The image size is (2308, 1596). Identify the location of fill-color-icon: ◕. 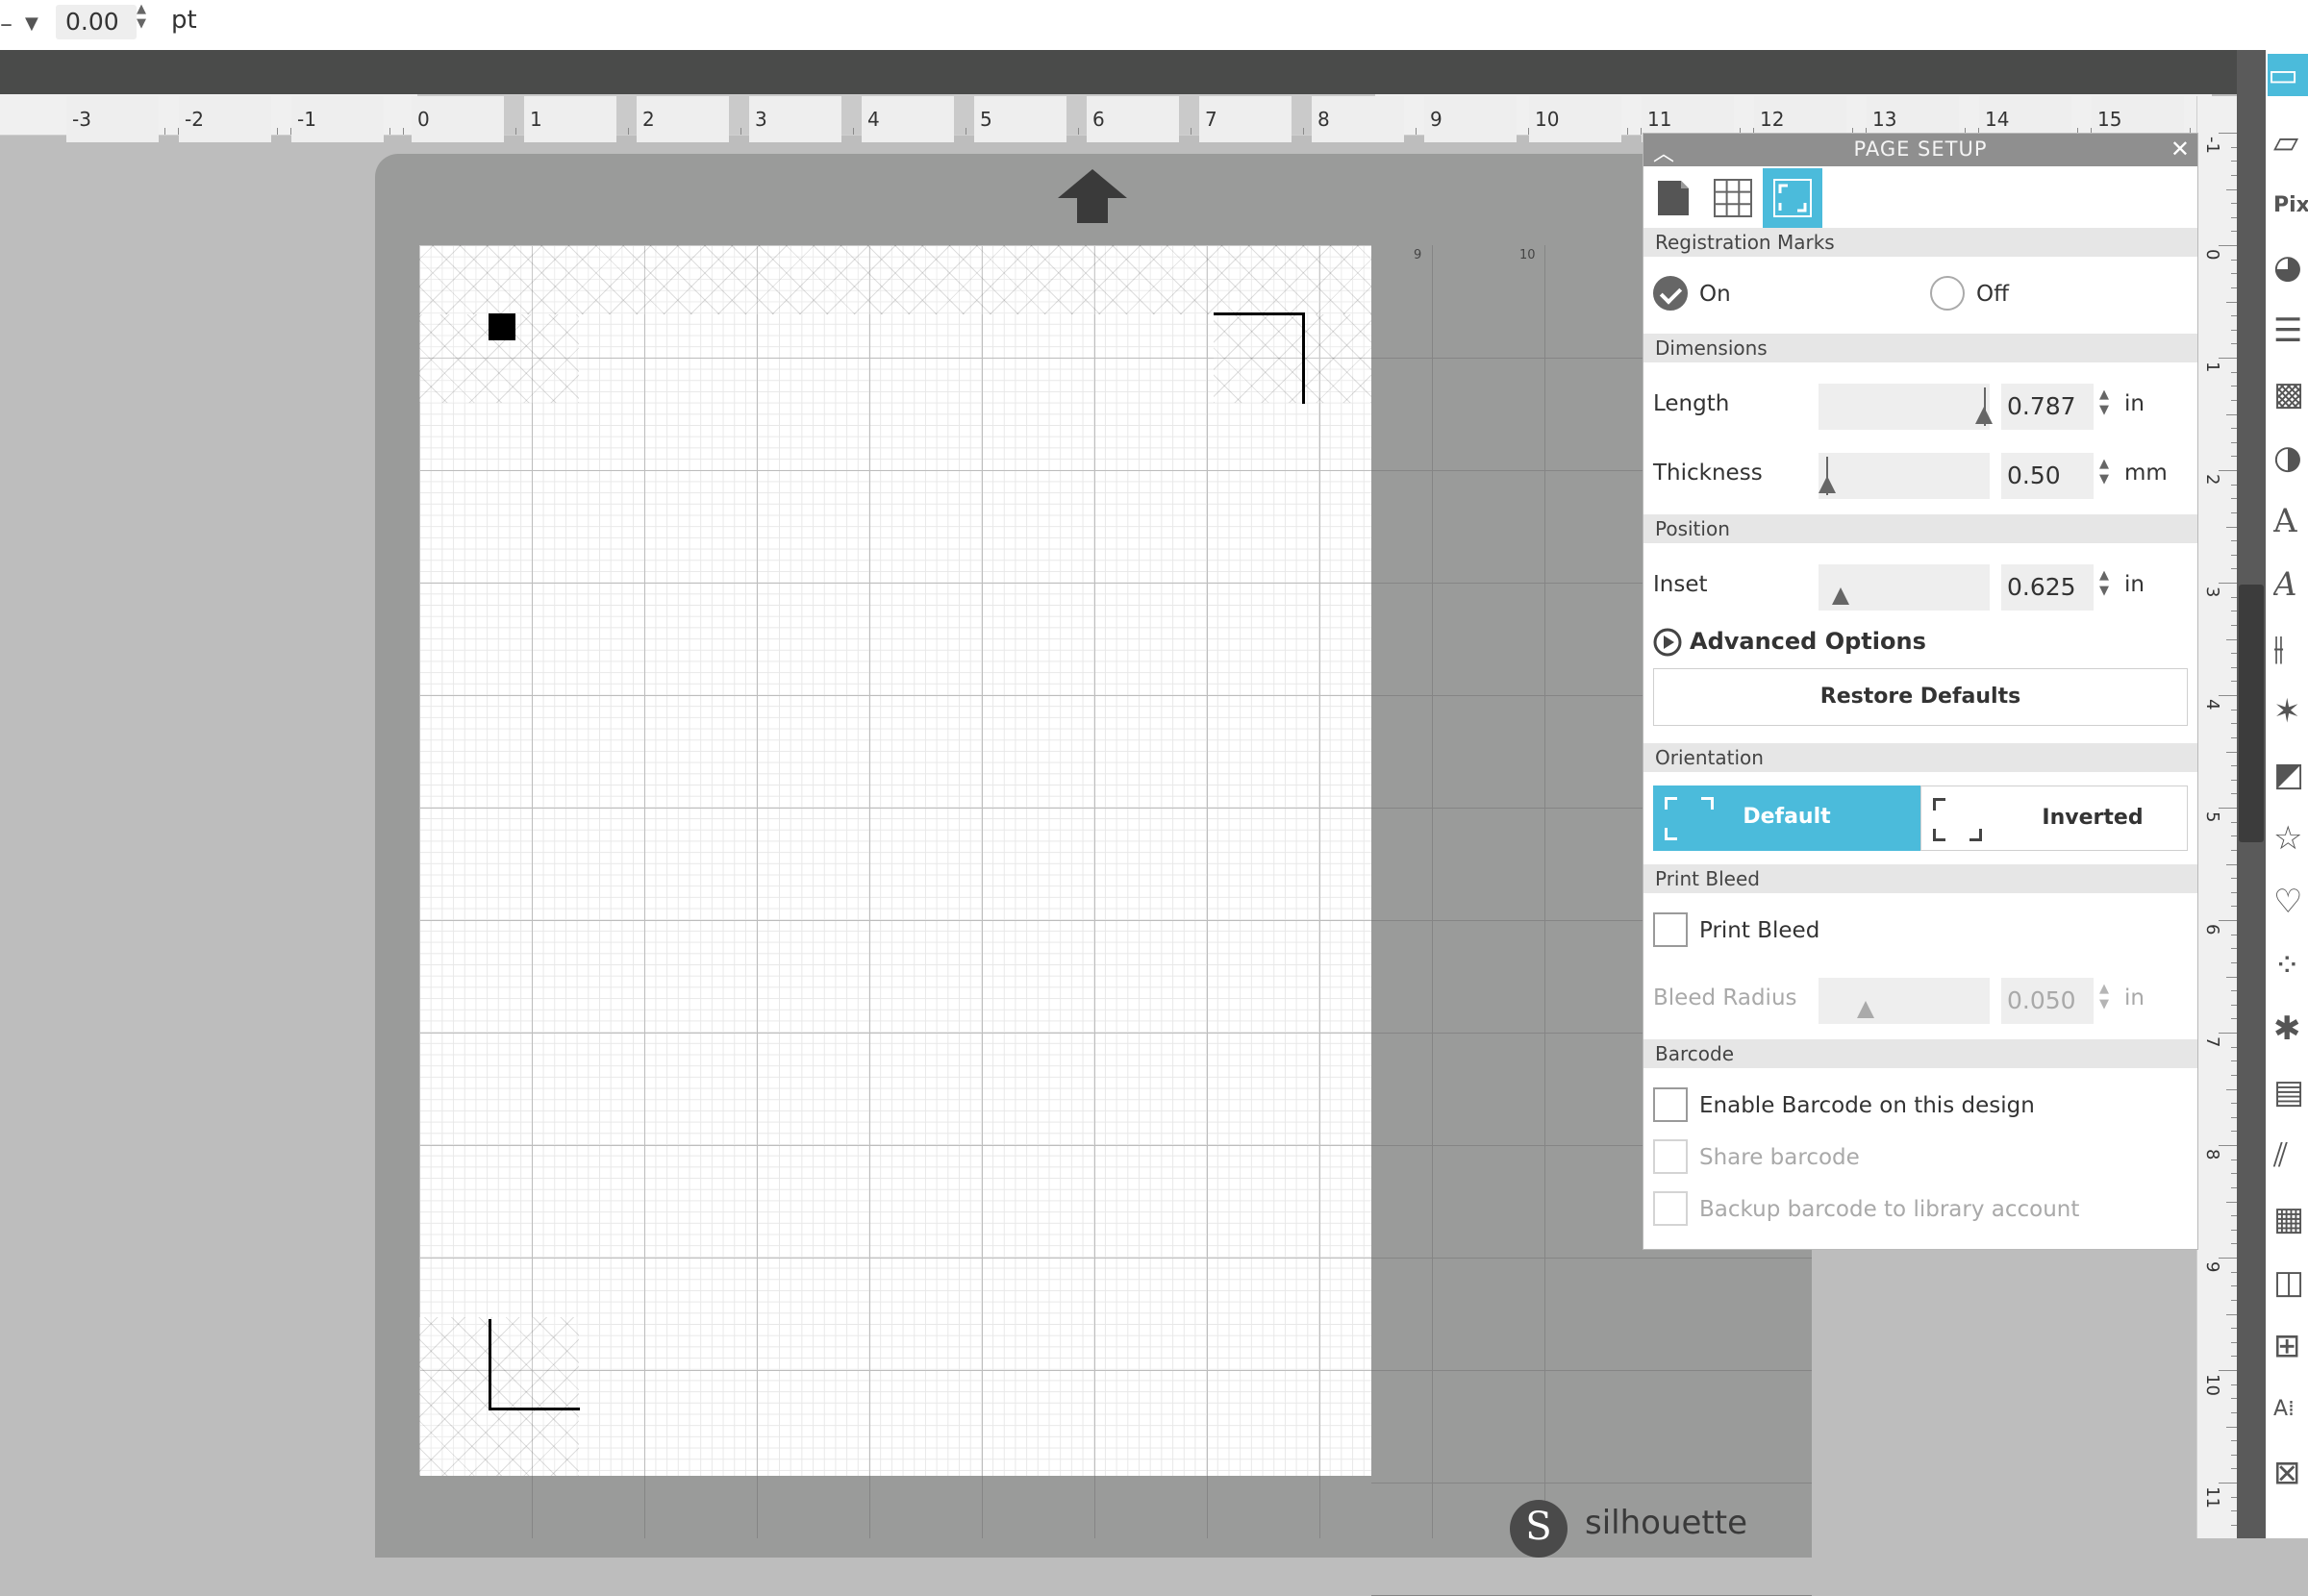
(2290, 267).